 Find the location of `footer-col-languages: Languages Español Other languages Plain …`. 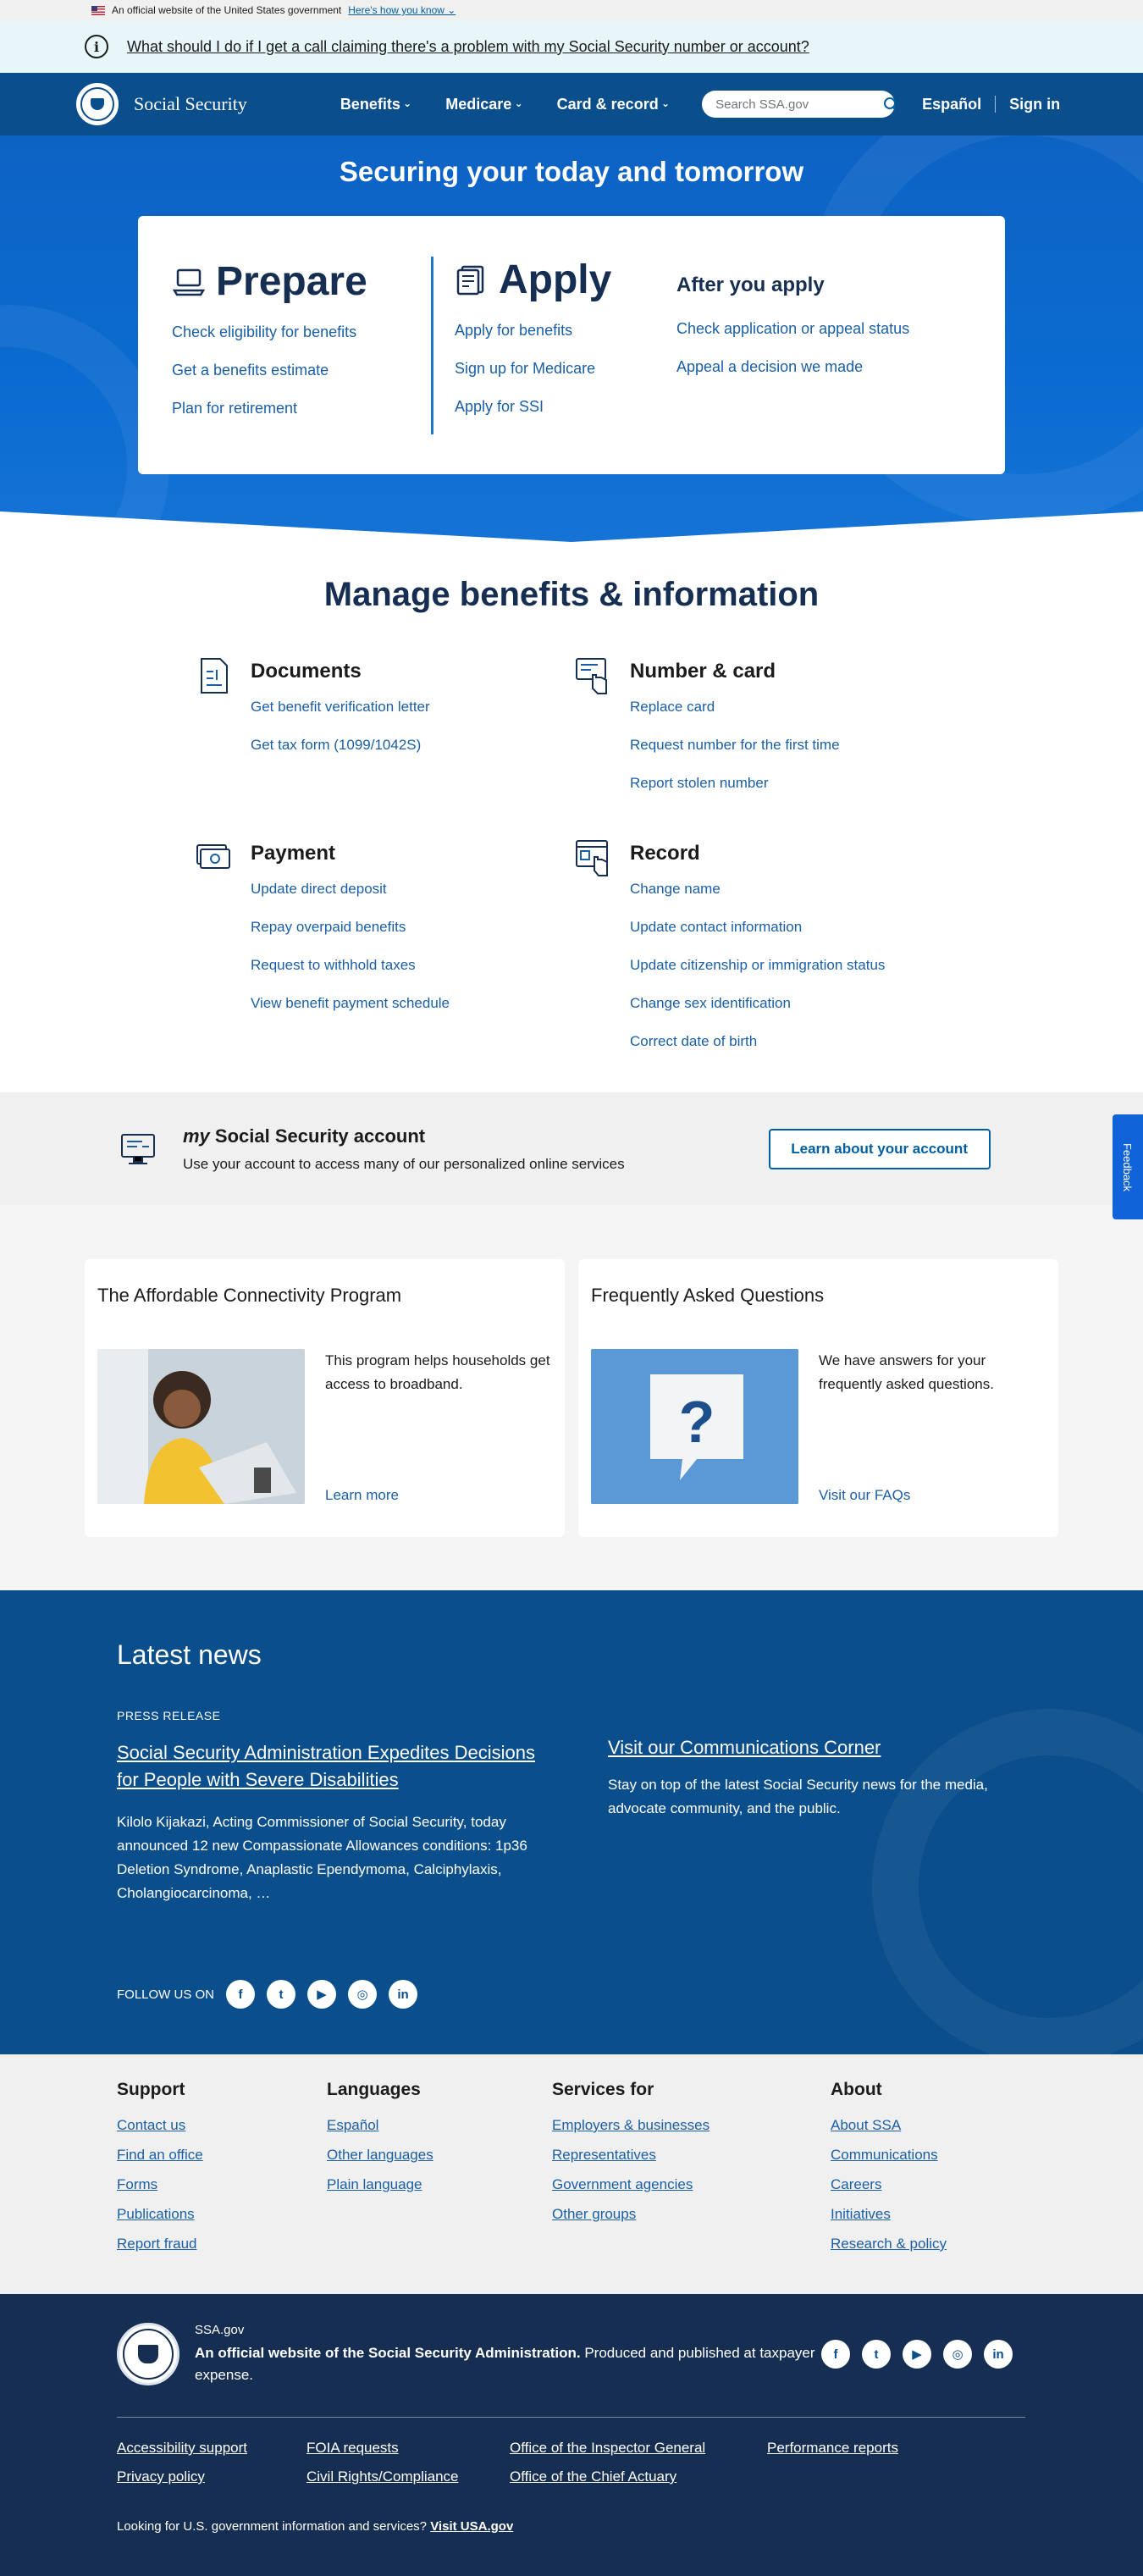

footer-col-languages: Languages Español Other languages Plain … is located at coordinates (439, 2187).